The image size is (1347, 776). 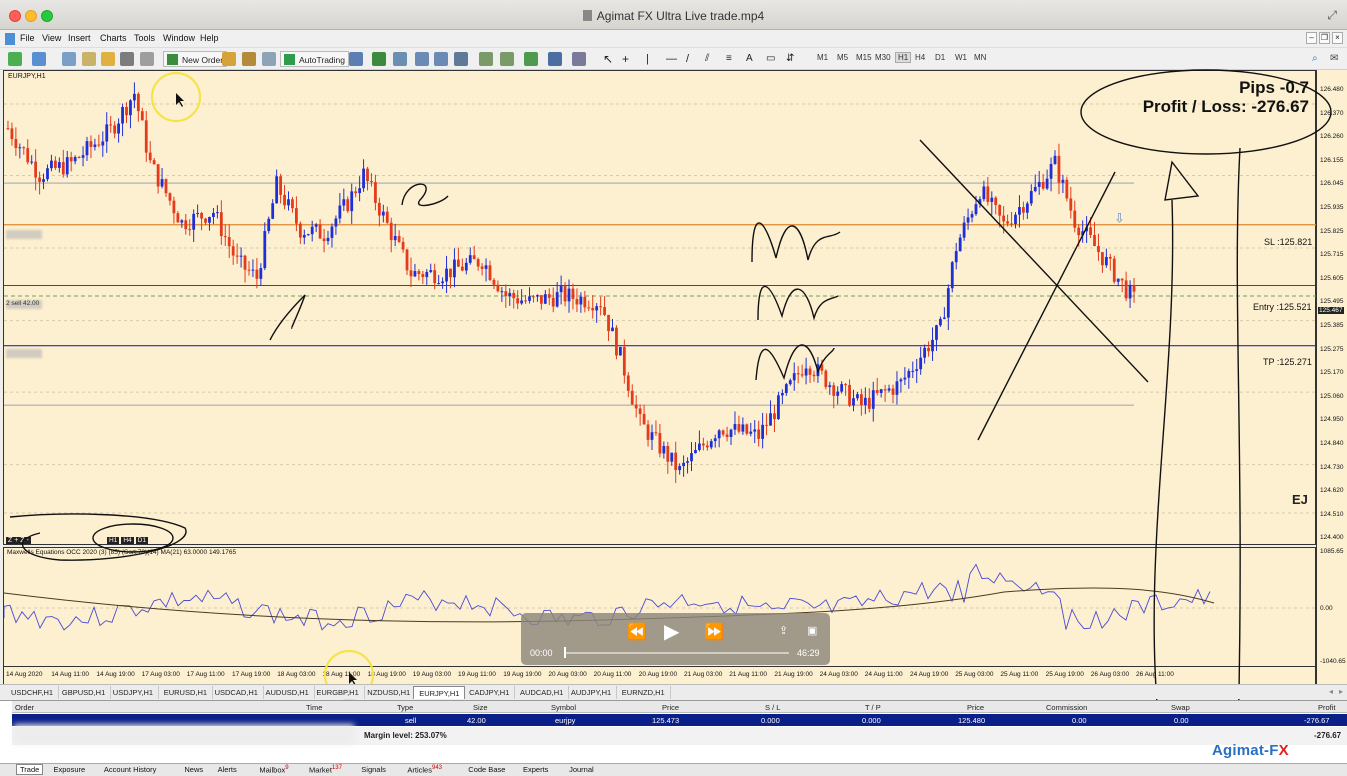 I want to click on symbol-tab: EURJPY,H1, so click(x=439, y=692).